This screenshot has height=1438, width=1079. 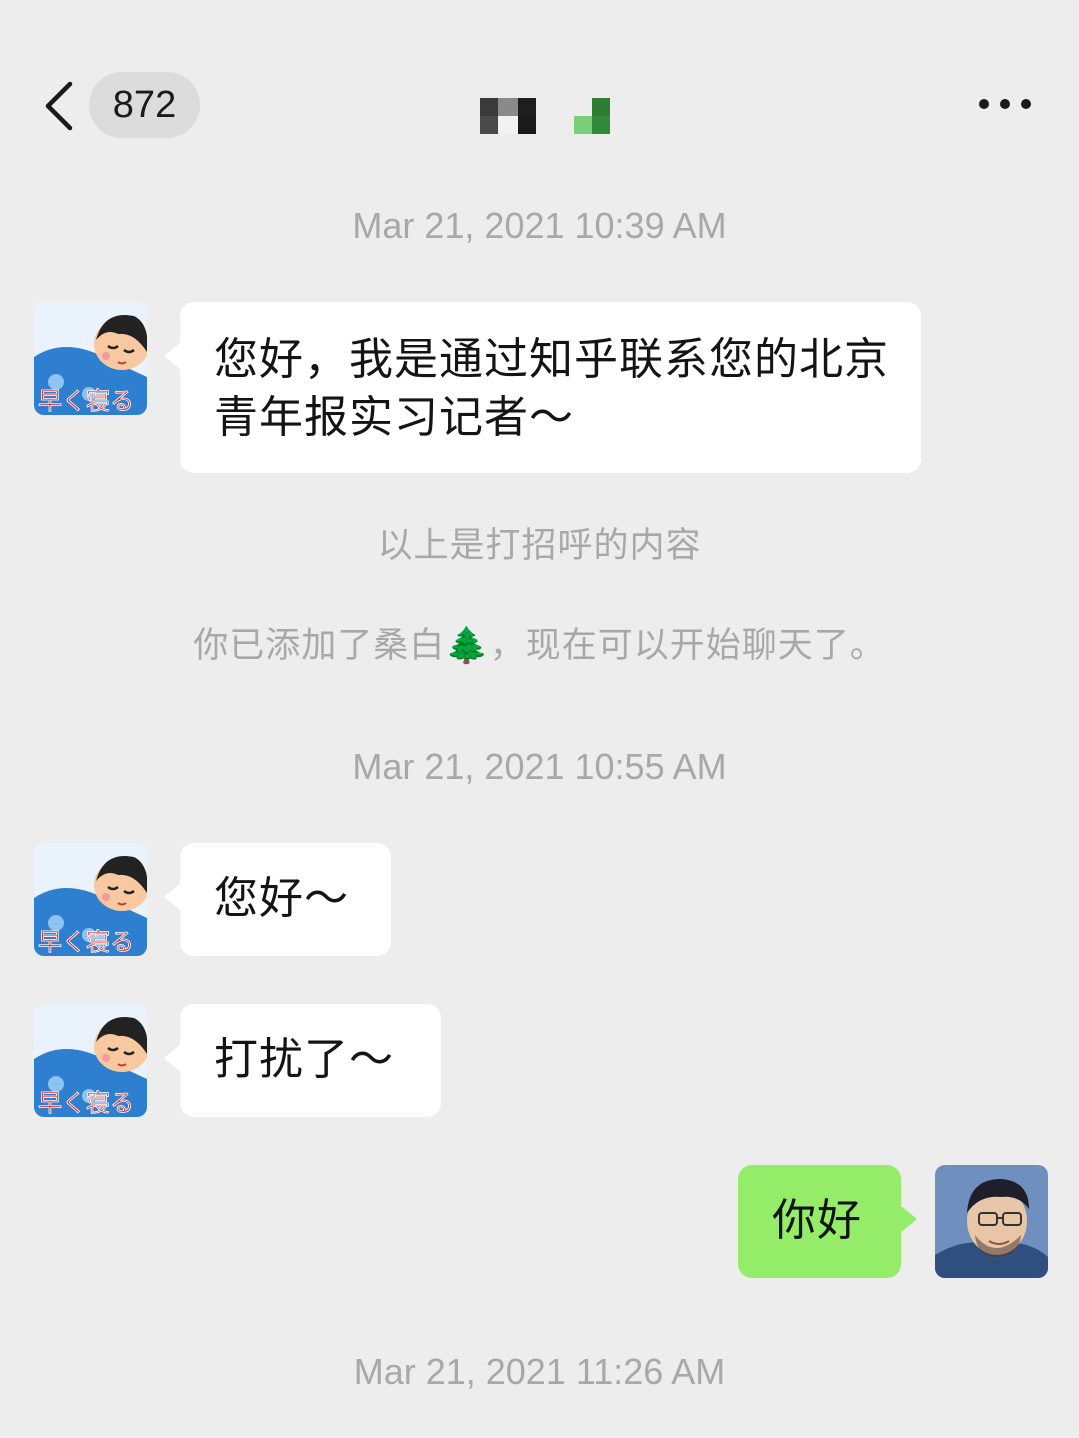 What do you see at coordinates (539, 646) in the screenshot?
I see `friend-added-notice: 你已添加了桑白🌲，现在可以开始聊天了。` at bounding box center [539, 646].